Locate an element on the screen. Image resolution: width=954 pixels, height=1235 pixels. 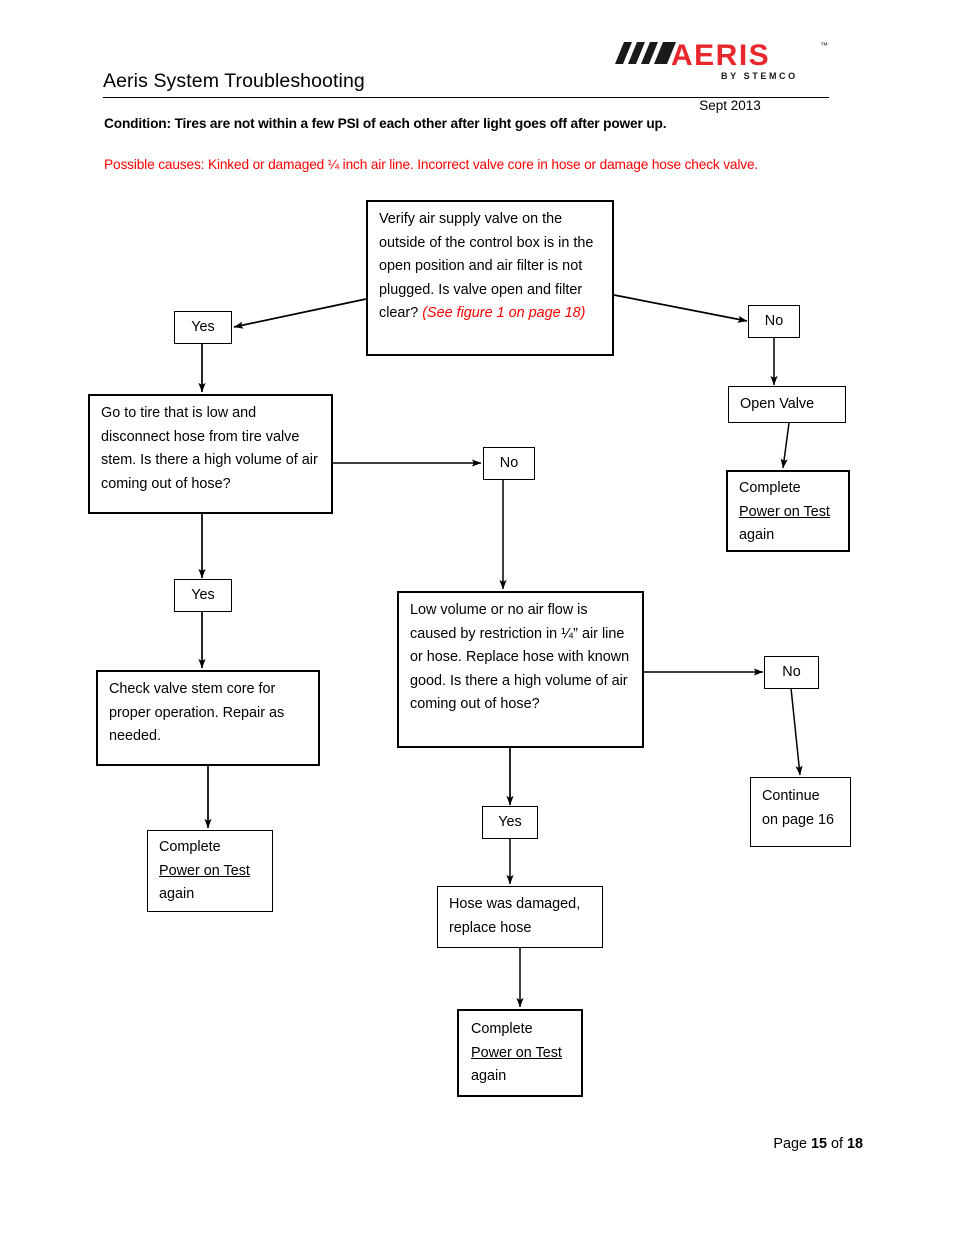
logo-slant-bars is located at coordinates (645, 53).